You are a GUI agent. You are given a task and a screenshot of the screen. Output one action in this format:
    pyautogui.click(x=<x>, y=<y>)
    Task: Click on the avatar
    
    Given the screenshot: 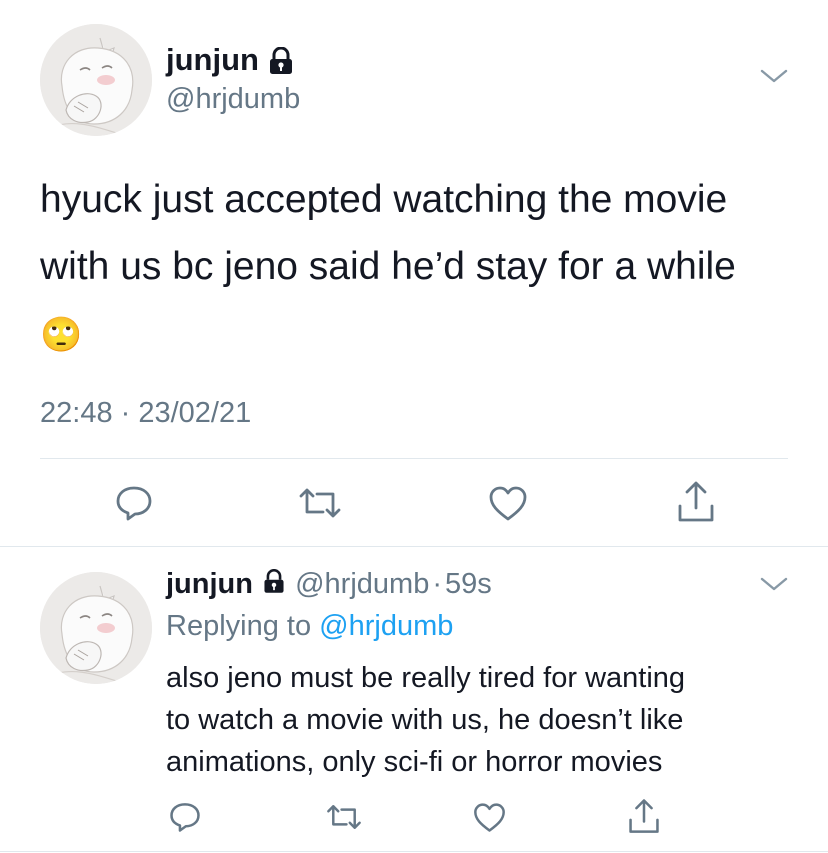 What is the action you would take?
    pyautogui.click(x=96, y=80)
    